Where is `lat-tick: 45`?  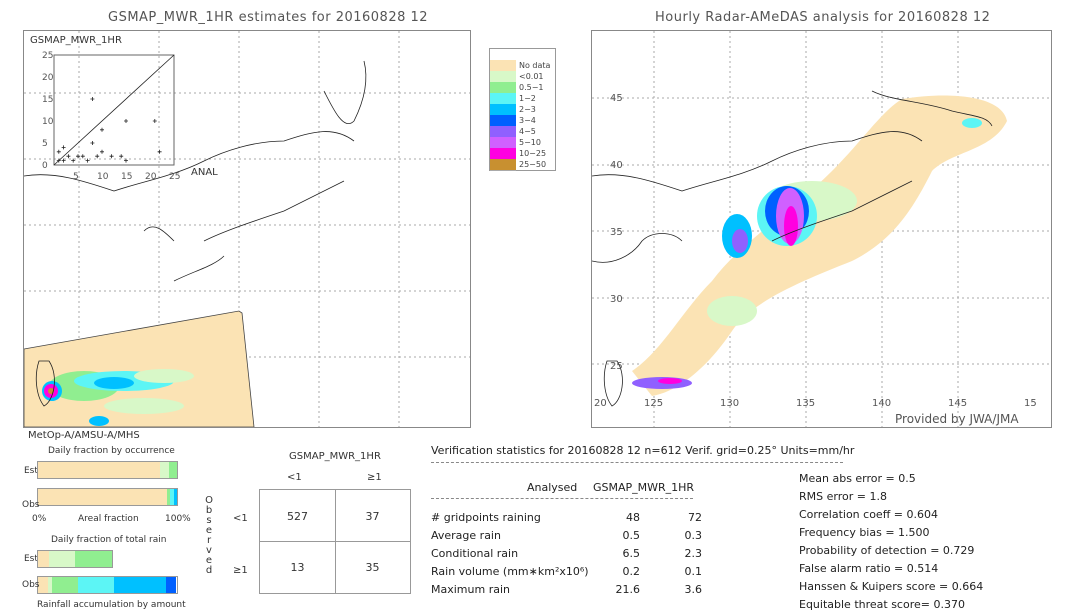 lat-tick: 45 is located at coordinates (616, 98).